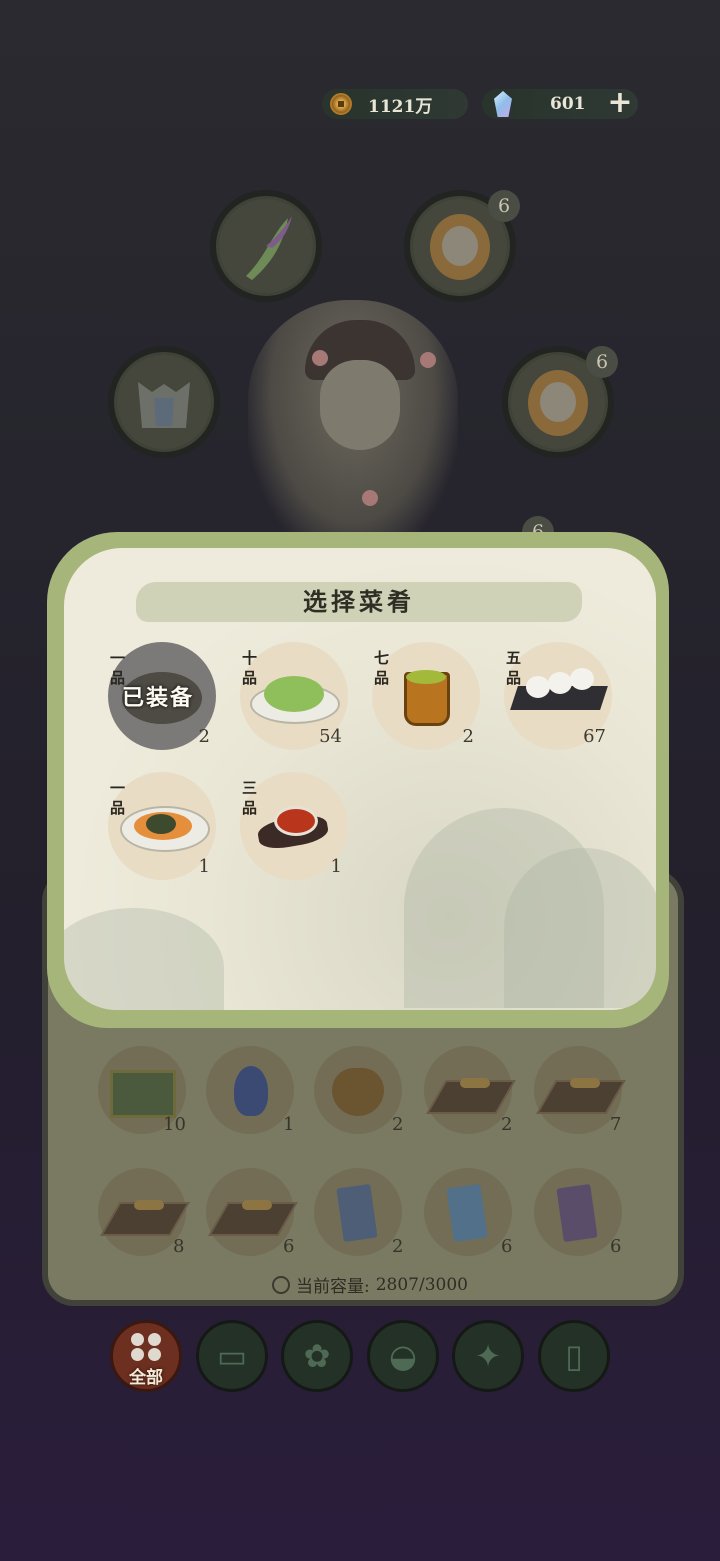  I want to click on dish-count: 54, so click(330, 736).